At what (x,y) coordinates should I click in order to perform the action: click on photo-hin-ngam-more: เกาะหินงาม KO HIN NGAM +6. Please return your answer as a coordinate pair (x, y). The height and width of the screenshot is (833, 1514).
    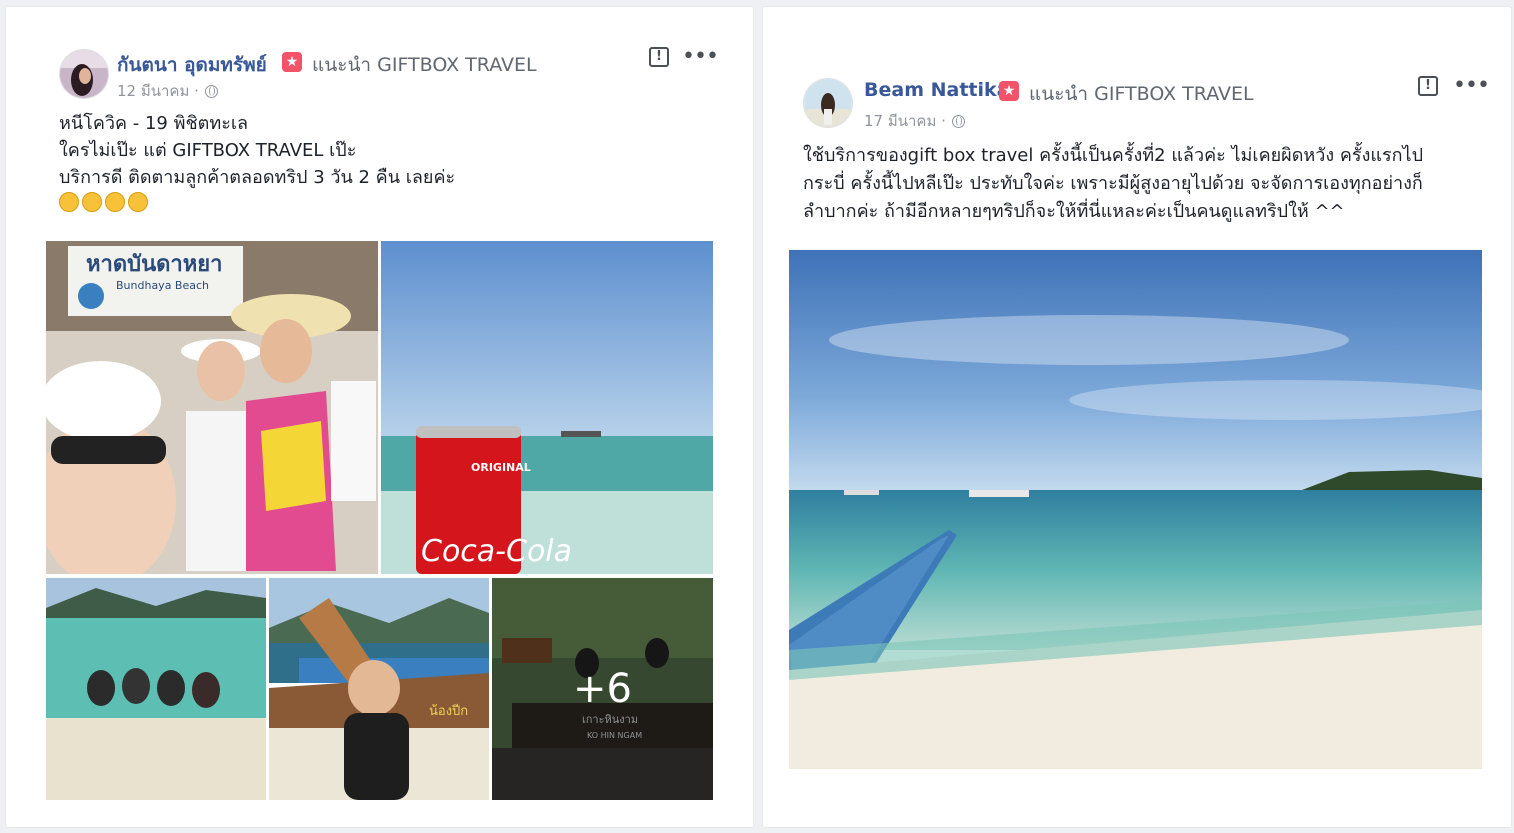
    Looking at the image, I should click on (602, 689).